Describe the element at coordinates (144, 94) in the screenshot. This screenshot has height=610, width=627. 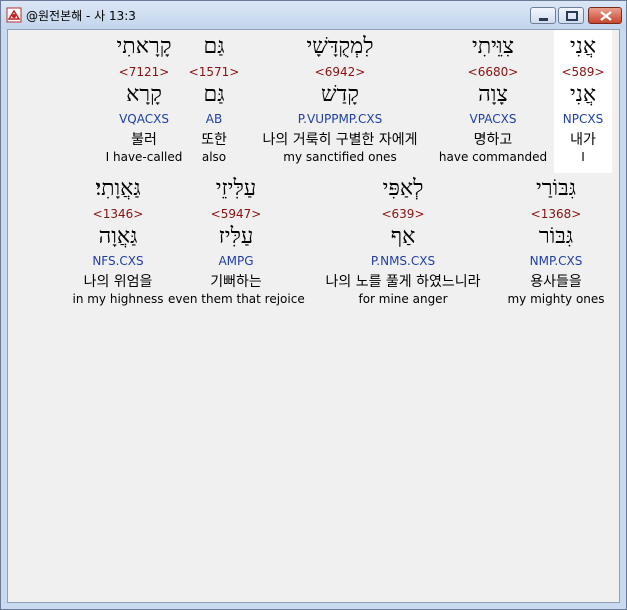
I see `lemma: קָרָא` at that location.